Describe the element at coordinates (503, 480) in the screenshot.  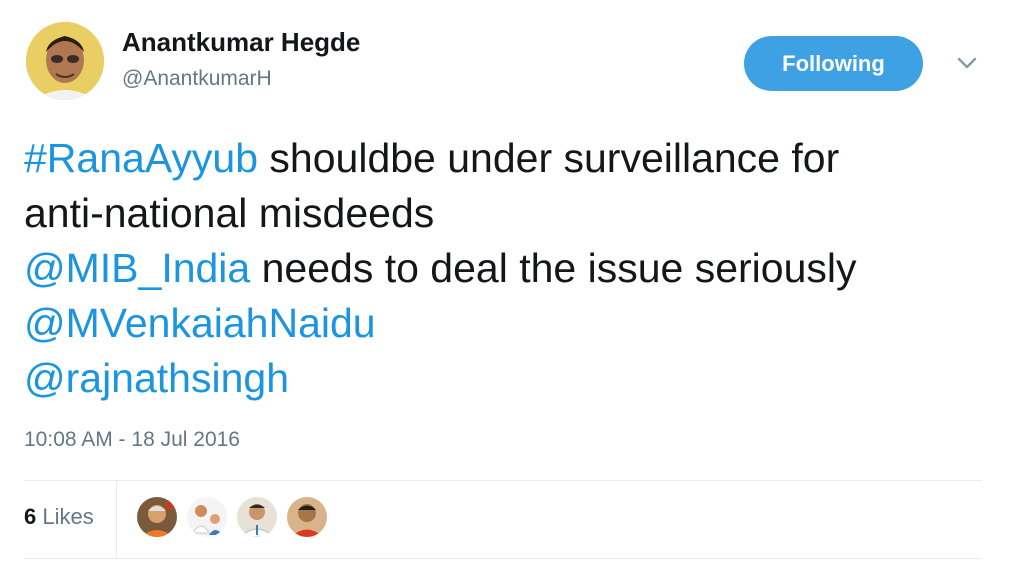
I see `stats-divider-top` at that location.